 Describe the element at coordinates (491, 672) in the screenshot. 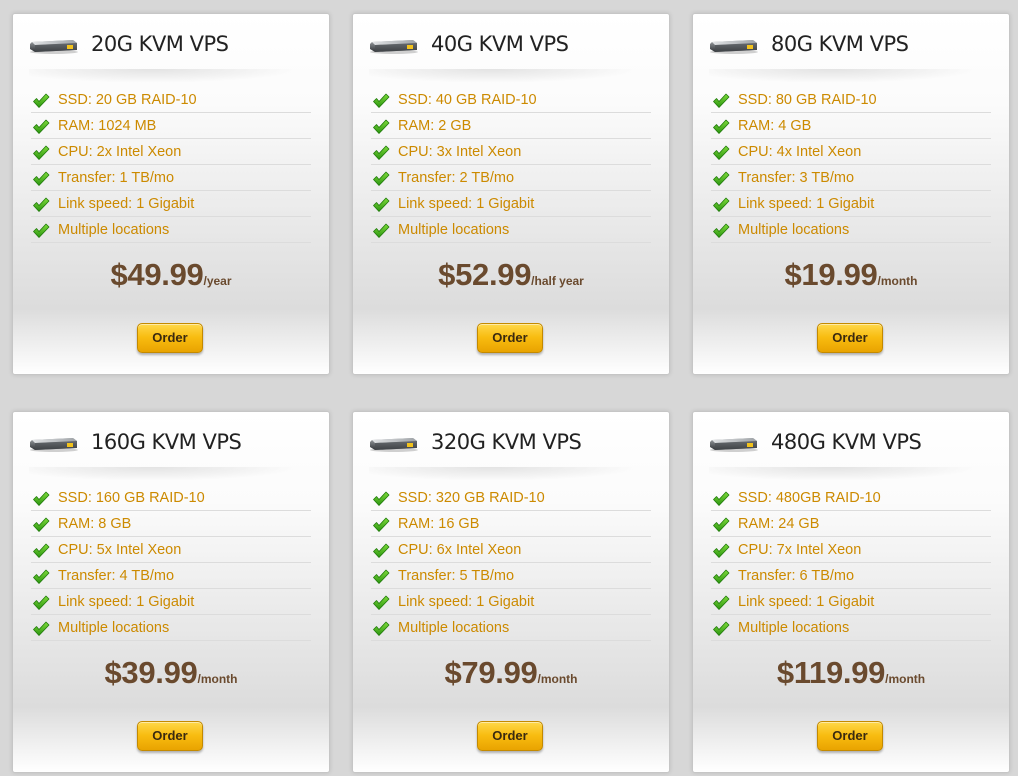

I see `price-amount: $79.99` at that location.